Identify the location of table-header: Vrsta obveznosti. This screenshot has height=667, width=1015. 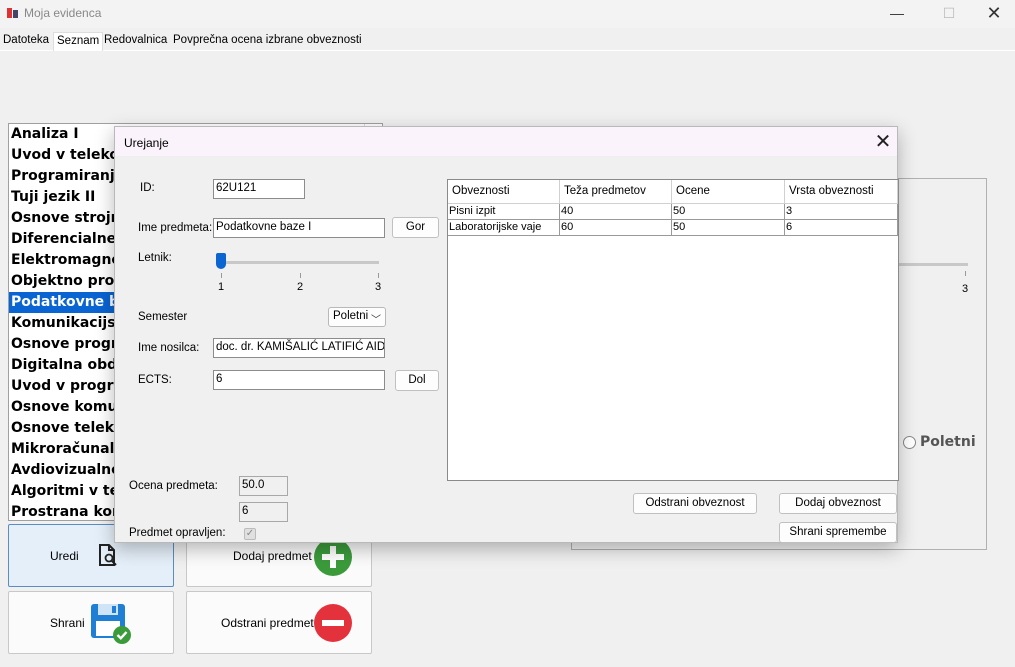
(841, 192).